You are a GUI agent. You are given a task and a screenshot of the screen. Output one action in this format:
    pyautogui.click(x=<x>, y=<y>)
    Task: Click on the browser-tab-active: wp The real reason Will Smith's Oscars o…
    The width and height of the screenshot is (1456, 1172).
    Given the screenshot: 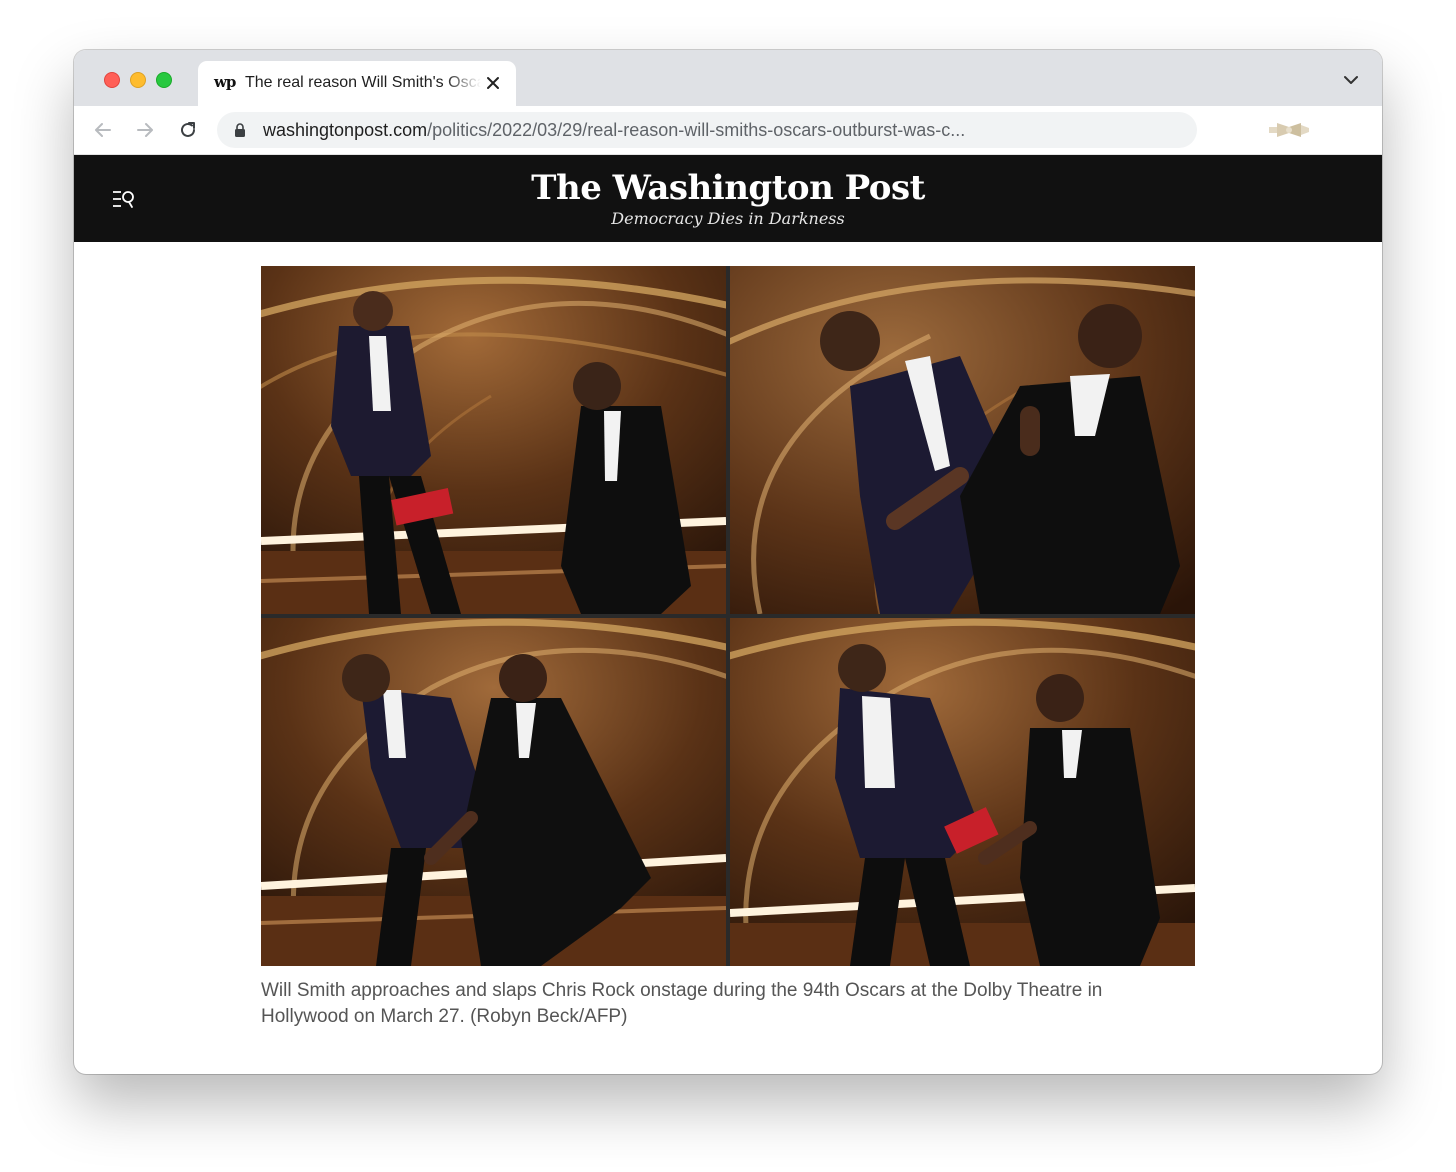 What is the action you would take?
    pyautogui.click(x=357, y=83)
    